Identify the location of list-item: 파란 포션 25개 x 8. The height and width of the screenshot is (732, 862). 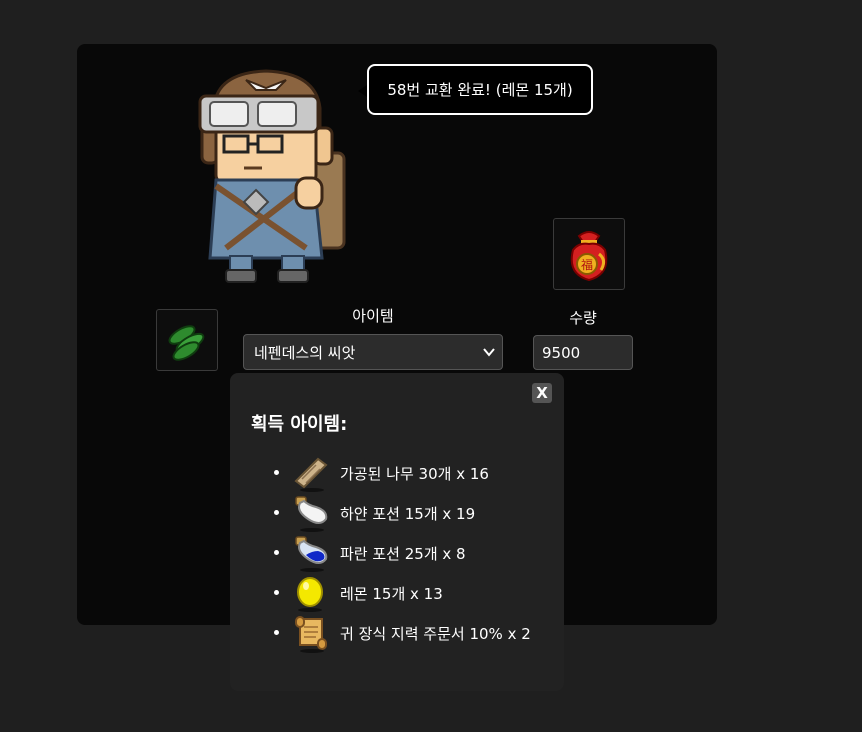
(395, 553).